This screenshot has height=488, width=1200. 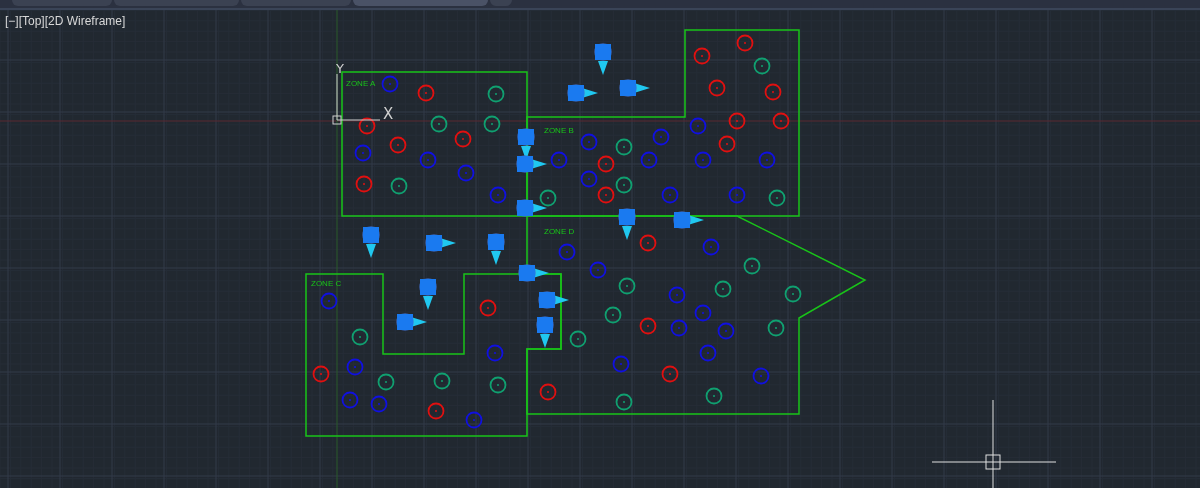 What do you see at coordinates (388, 114) in the screenshot?
I see `x-axis-label: X` at bounding box center [388, 114].